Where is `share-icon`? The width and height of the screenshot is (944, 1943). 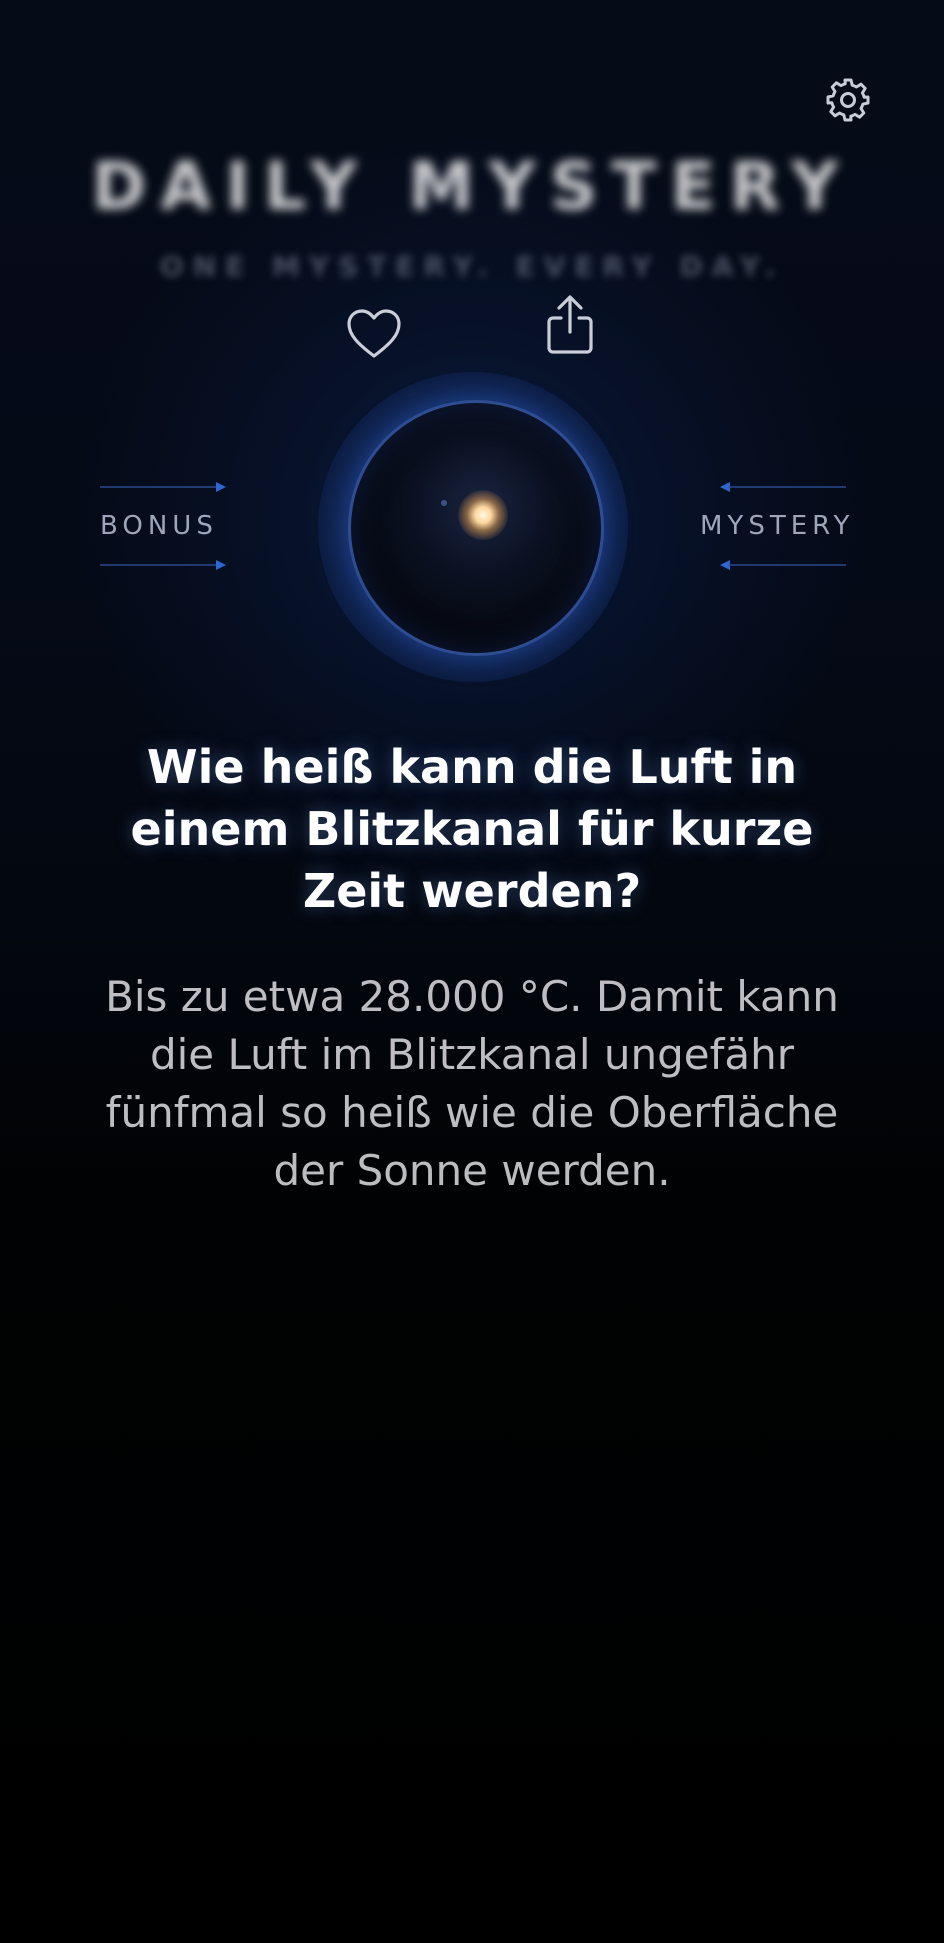 share-icon is located at coordinates (570, 325).